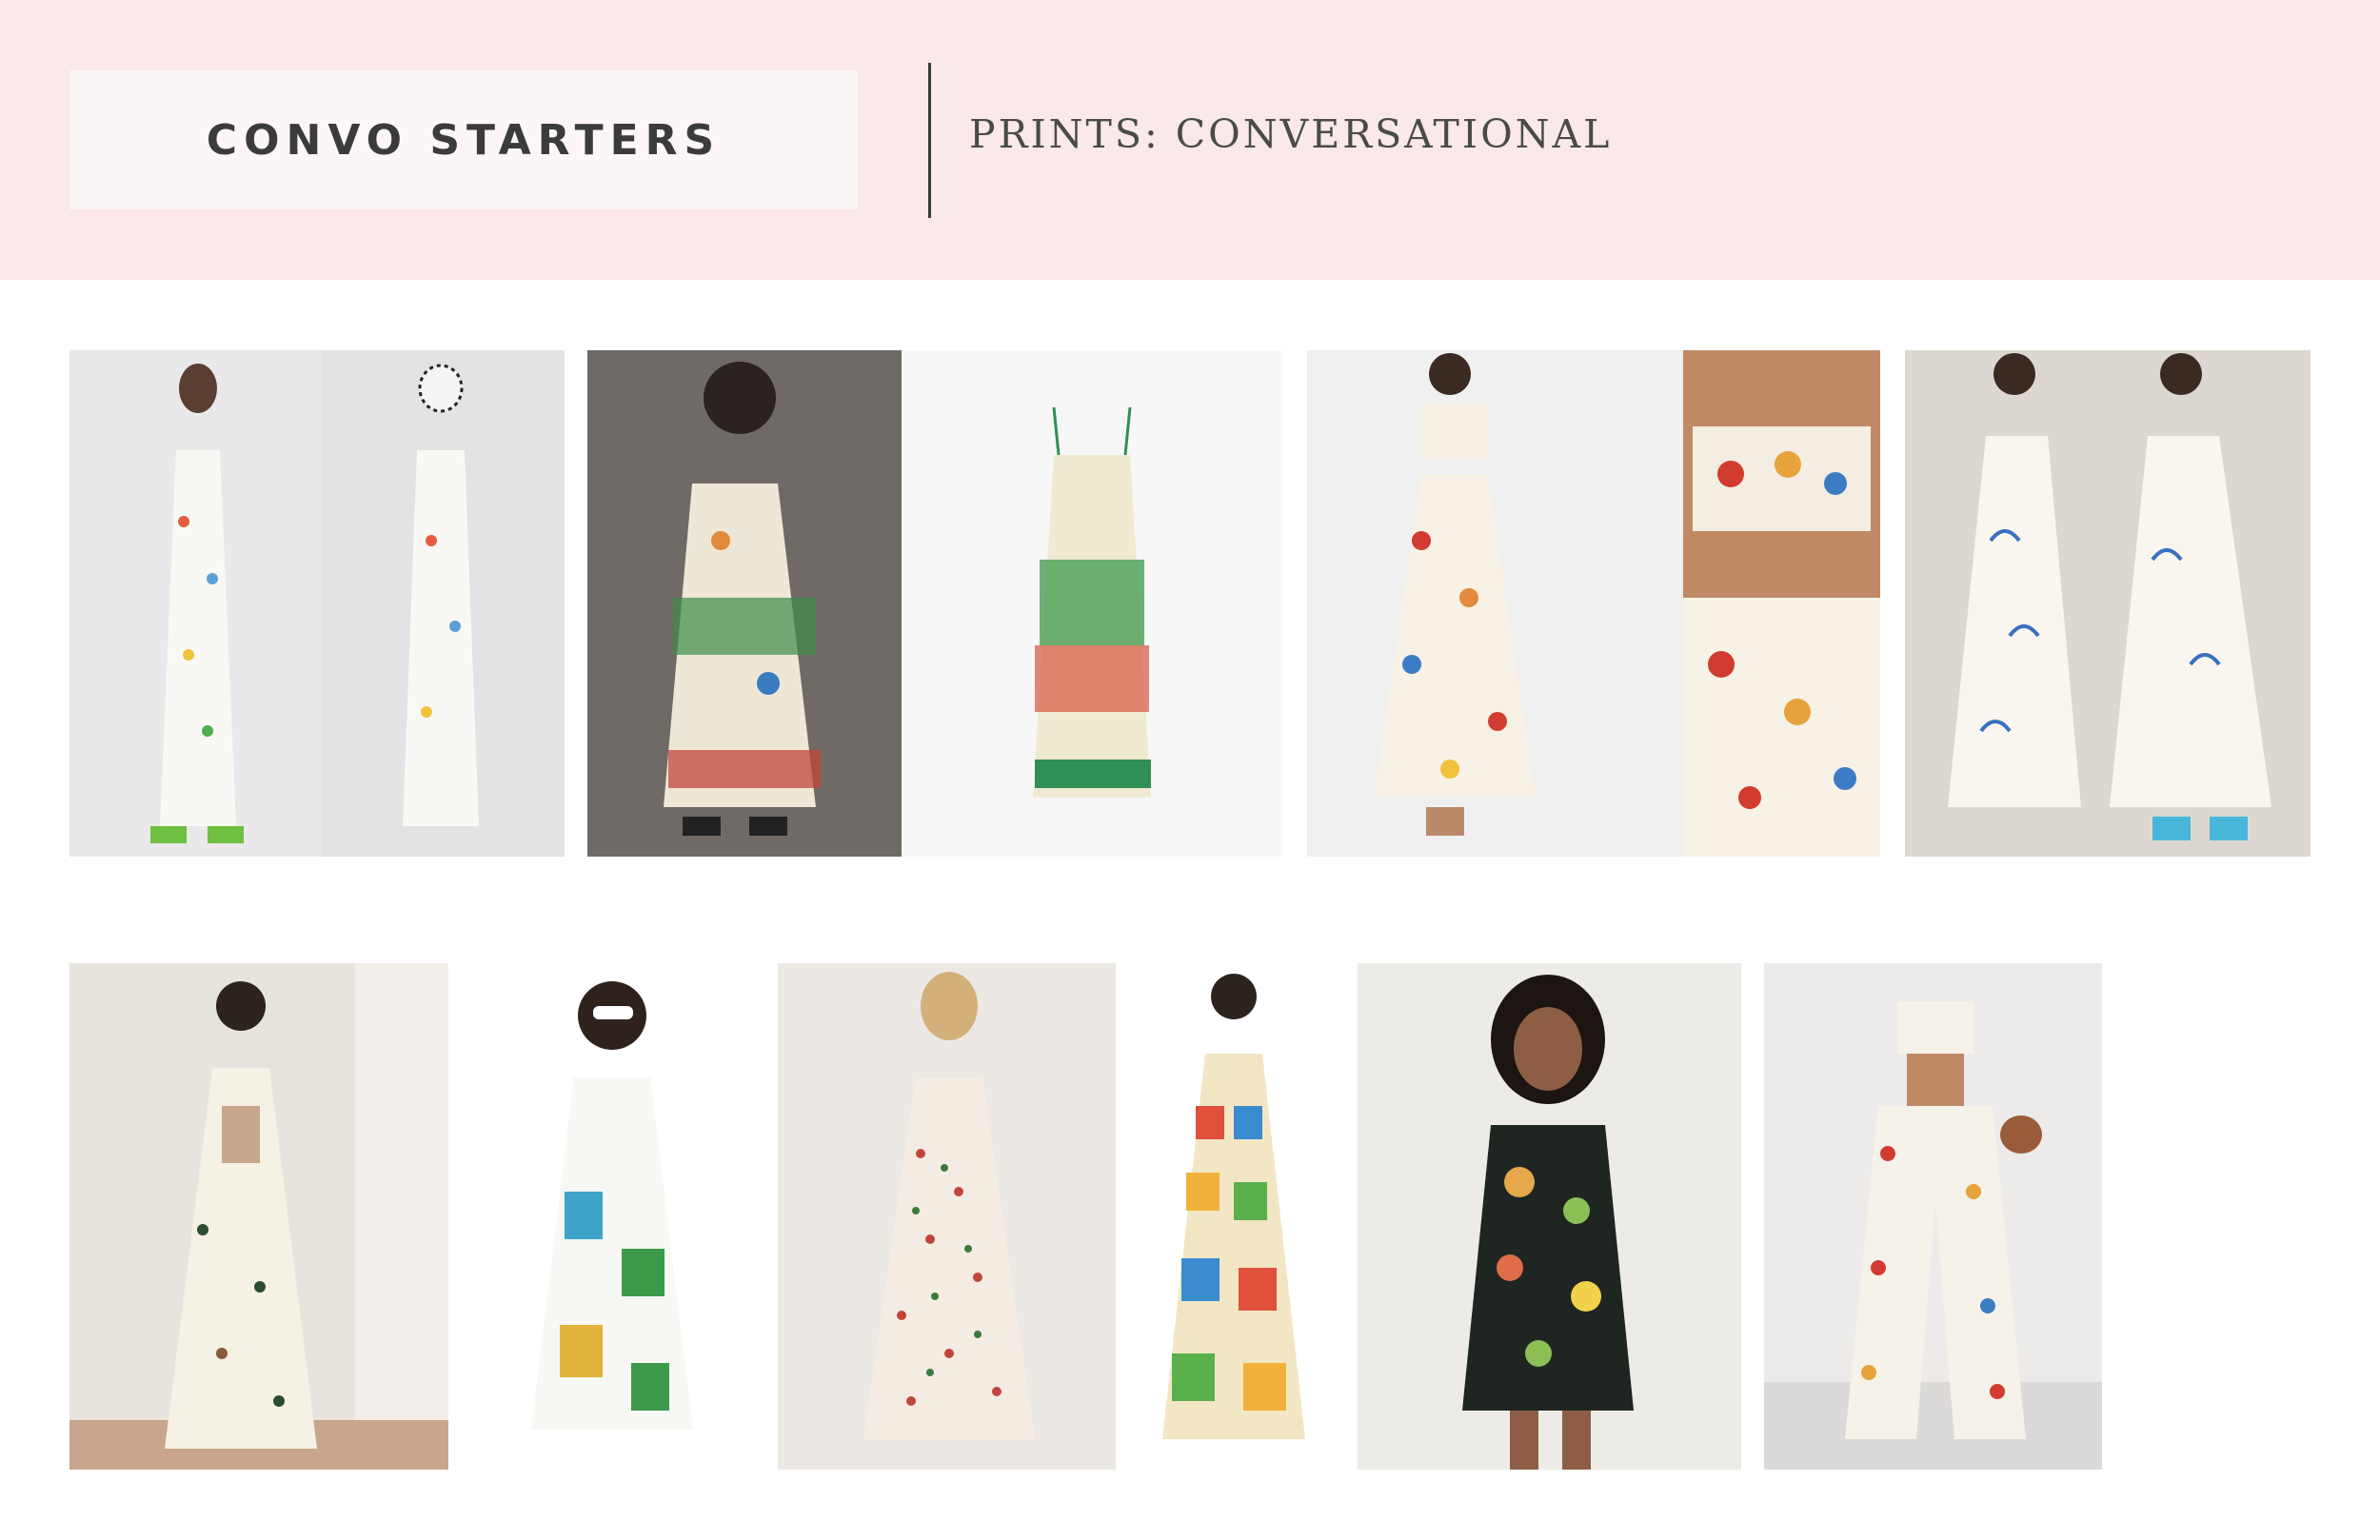 The width and height of the screenshot is (2380, 1540). What do you see at coordinates (929, 140) in the screenshot?
I see `header-divider` at bounding box center [929, 140].